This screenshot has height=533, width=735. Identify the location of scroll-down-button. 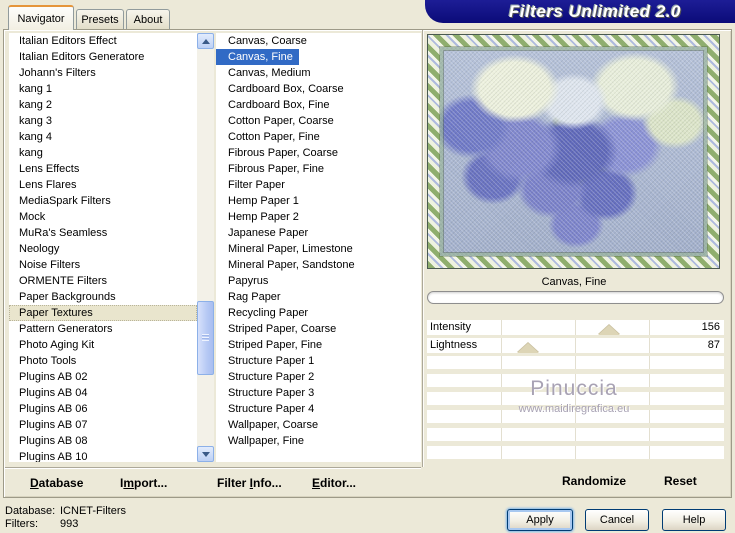
(205, 454).